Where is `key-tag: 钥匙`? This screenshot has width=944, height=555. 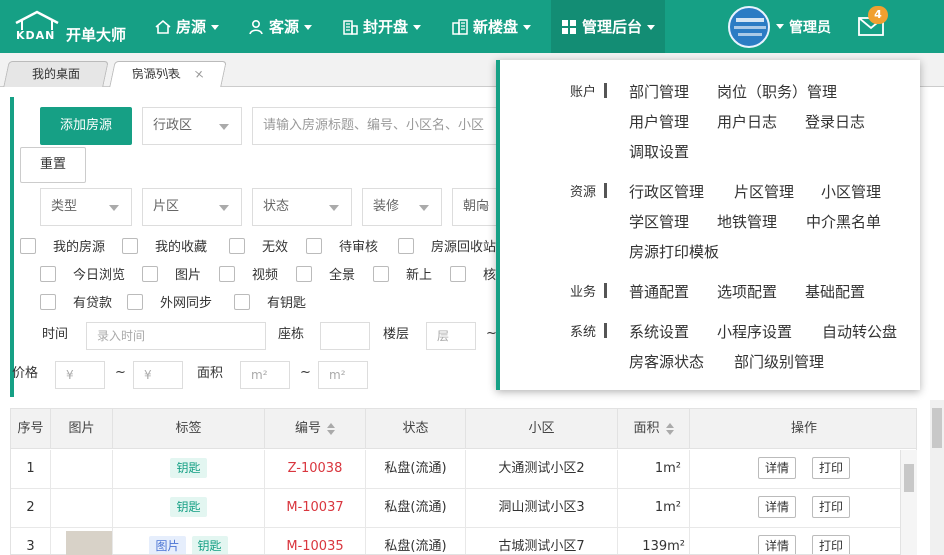 key-tag: 钥匙 is located at coordinates (188, 507).